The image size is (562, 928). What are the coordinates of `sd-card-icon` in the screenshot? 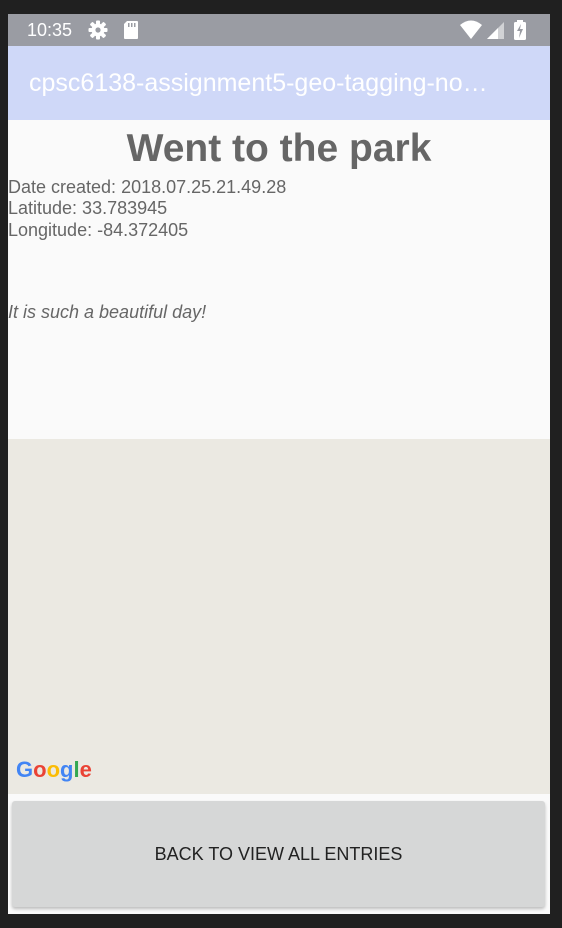 It's located at (131, 30).